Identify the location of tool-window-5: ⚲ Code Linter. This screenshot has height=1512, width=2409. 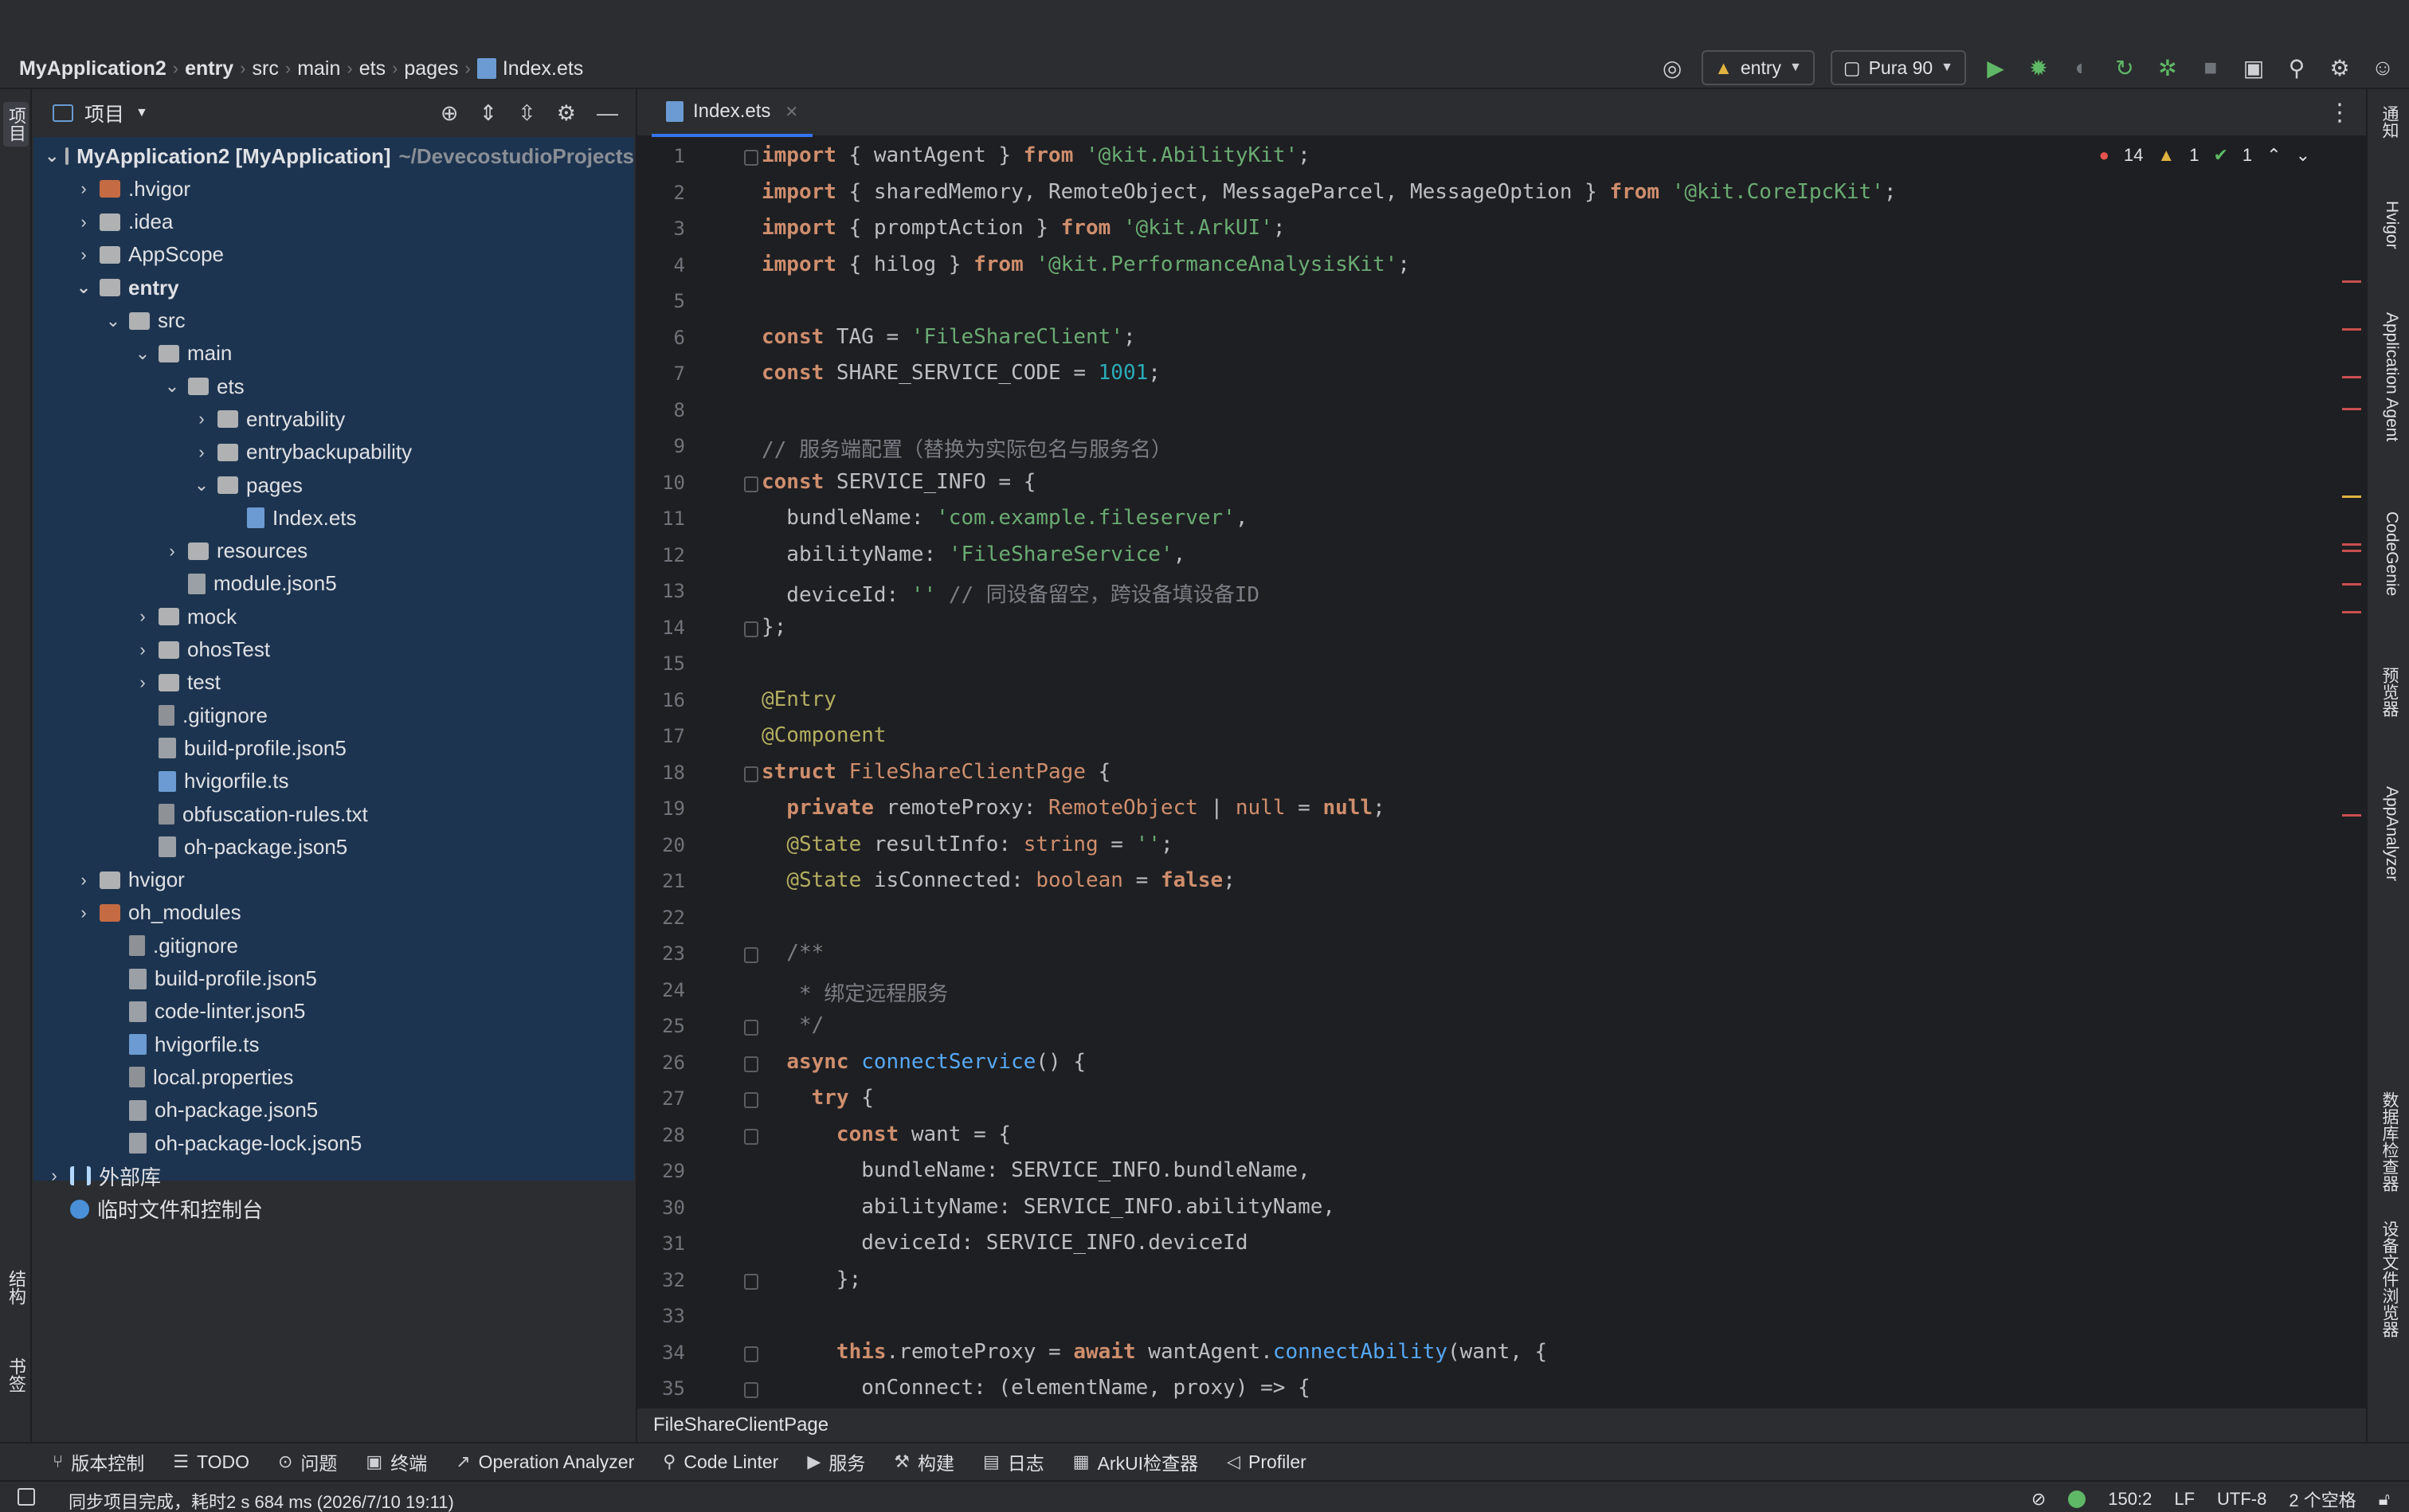
(720, 1462).